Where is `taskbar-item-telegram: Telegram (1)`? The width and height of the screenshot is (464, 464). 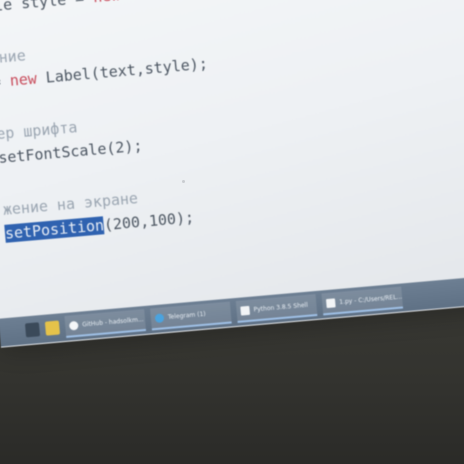
taskbar-item-telegram: Telegram (1) is located at coordinates (191, 316).